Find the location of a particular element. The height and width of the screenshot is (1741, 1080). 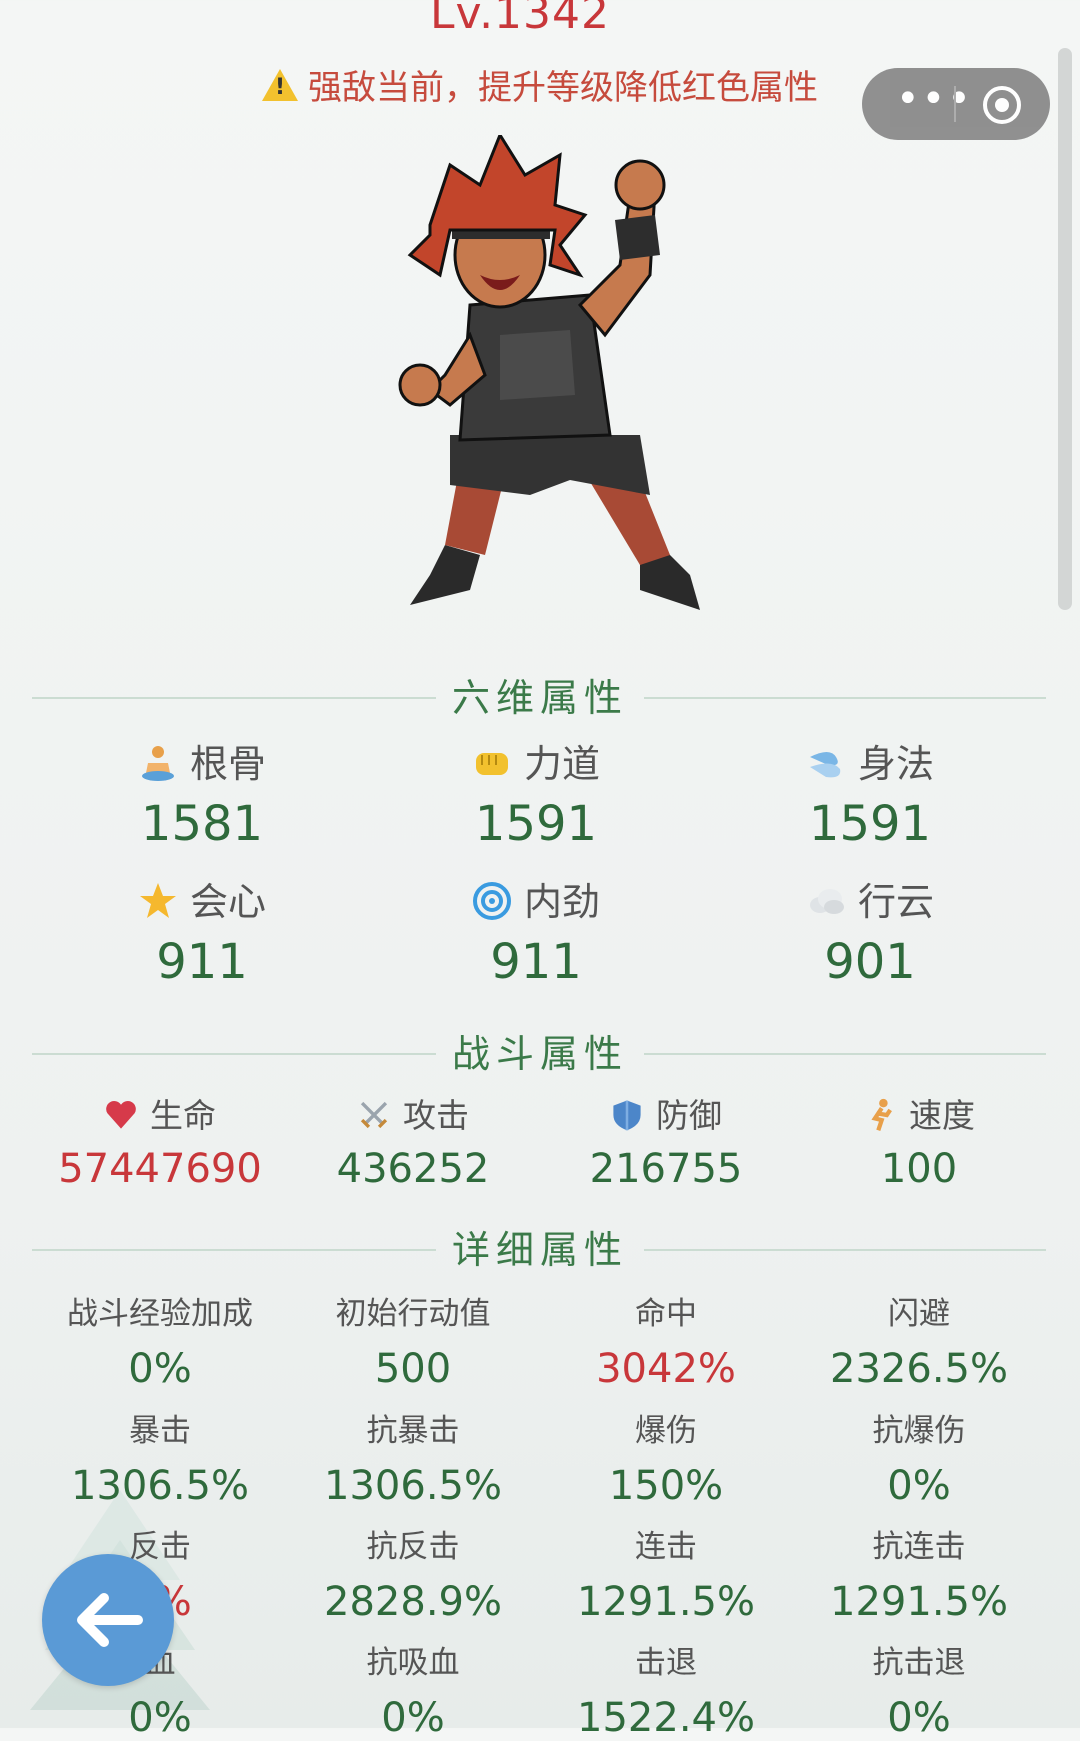

back-button is located at coordinates (108, 1620).